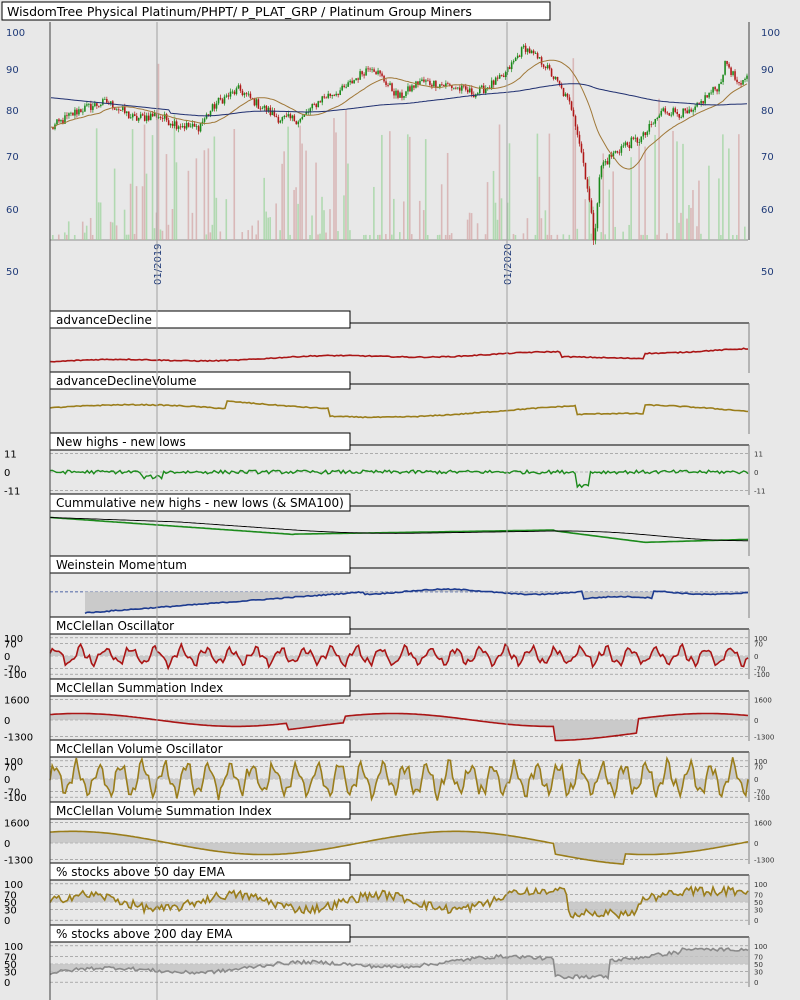 This screenshot has width=800, height=1000. Describe the element at coordinates (767, 210) in the screenshot. I see `price-y-tick-right: 60` at that location.